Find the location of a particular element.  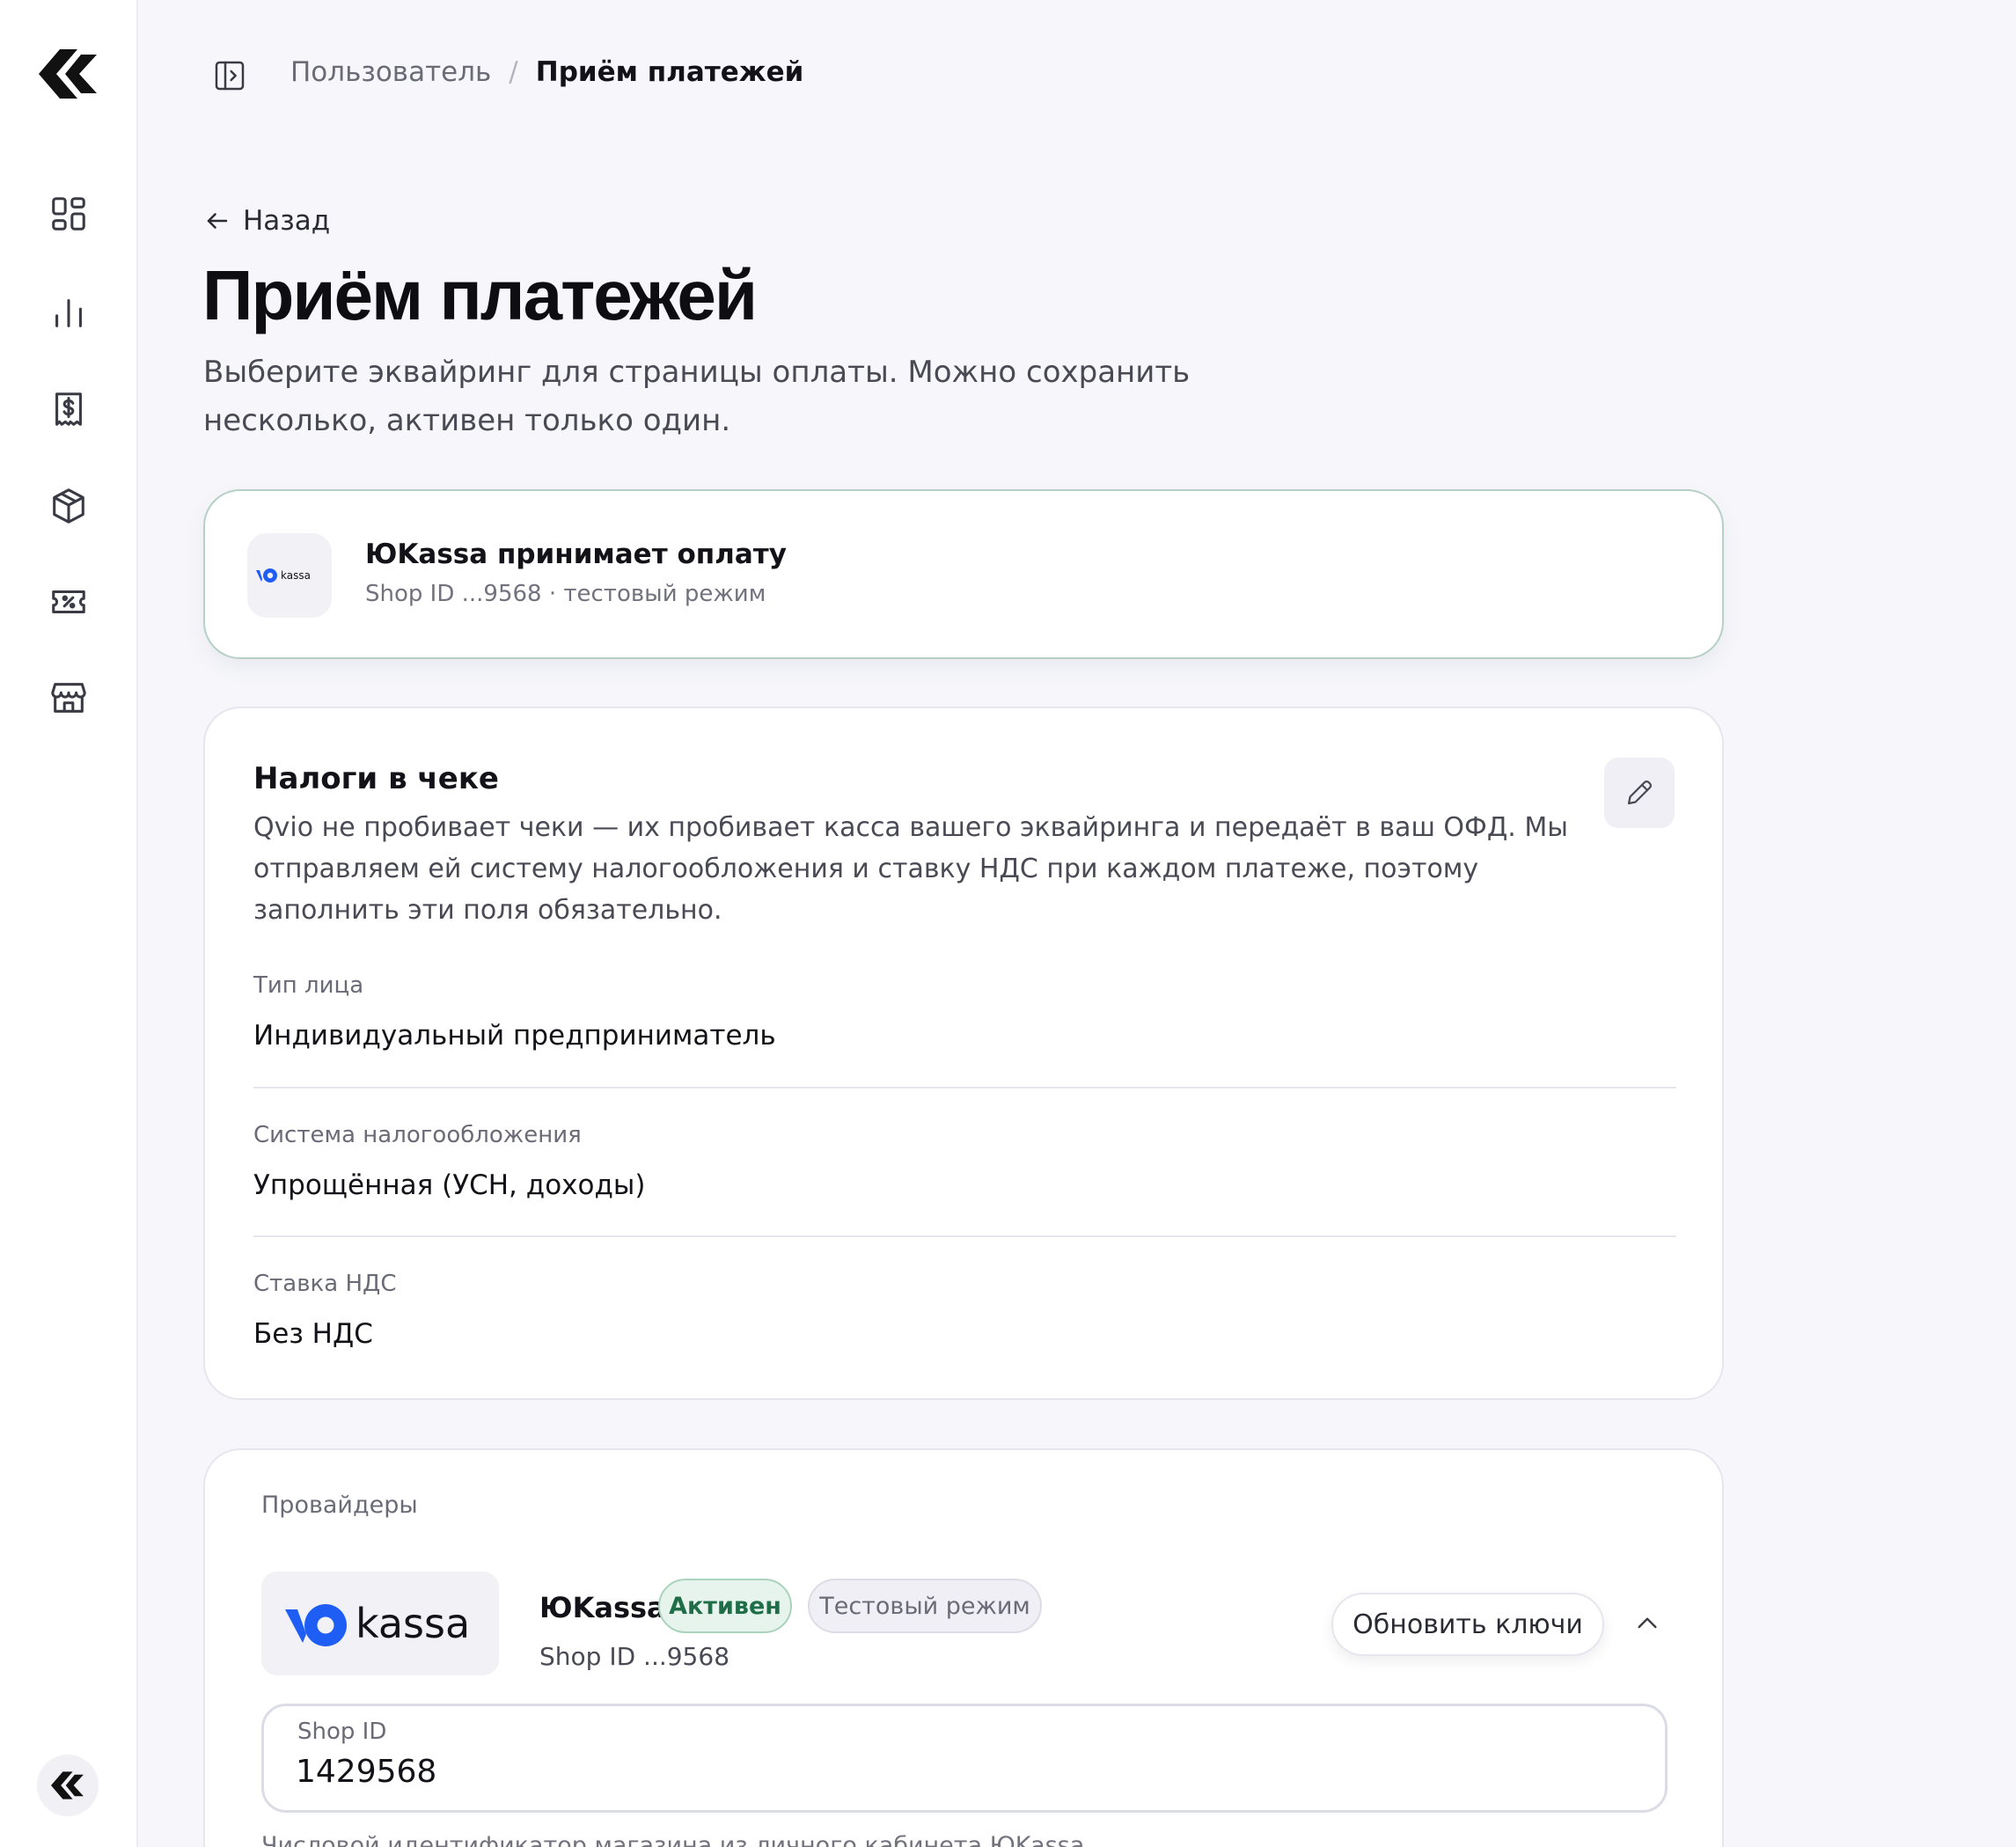

shop-id-field: Shop ID is located at coordinates (965, 1759).